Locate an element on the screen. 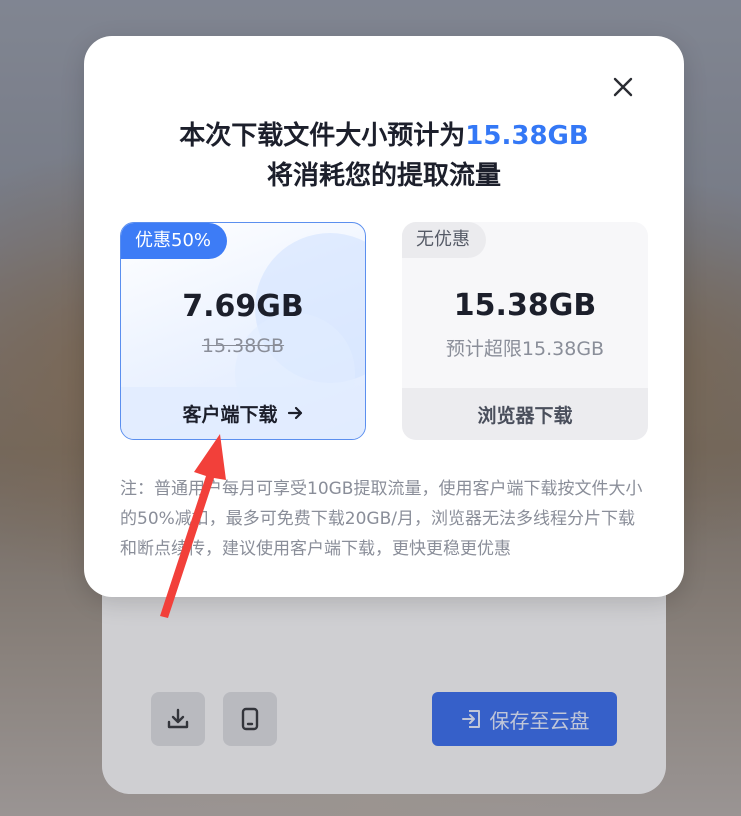 The height and width of the screenshot is (816, 741). browser-overlimit-note: 预计超限15.38GB is located at coordinates (525, 349).